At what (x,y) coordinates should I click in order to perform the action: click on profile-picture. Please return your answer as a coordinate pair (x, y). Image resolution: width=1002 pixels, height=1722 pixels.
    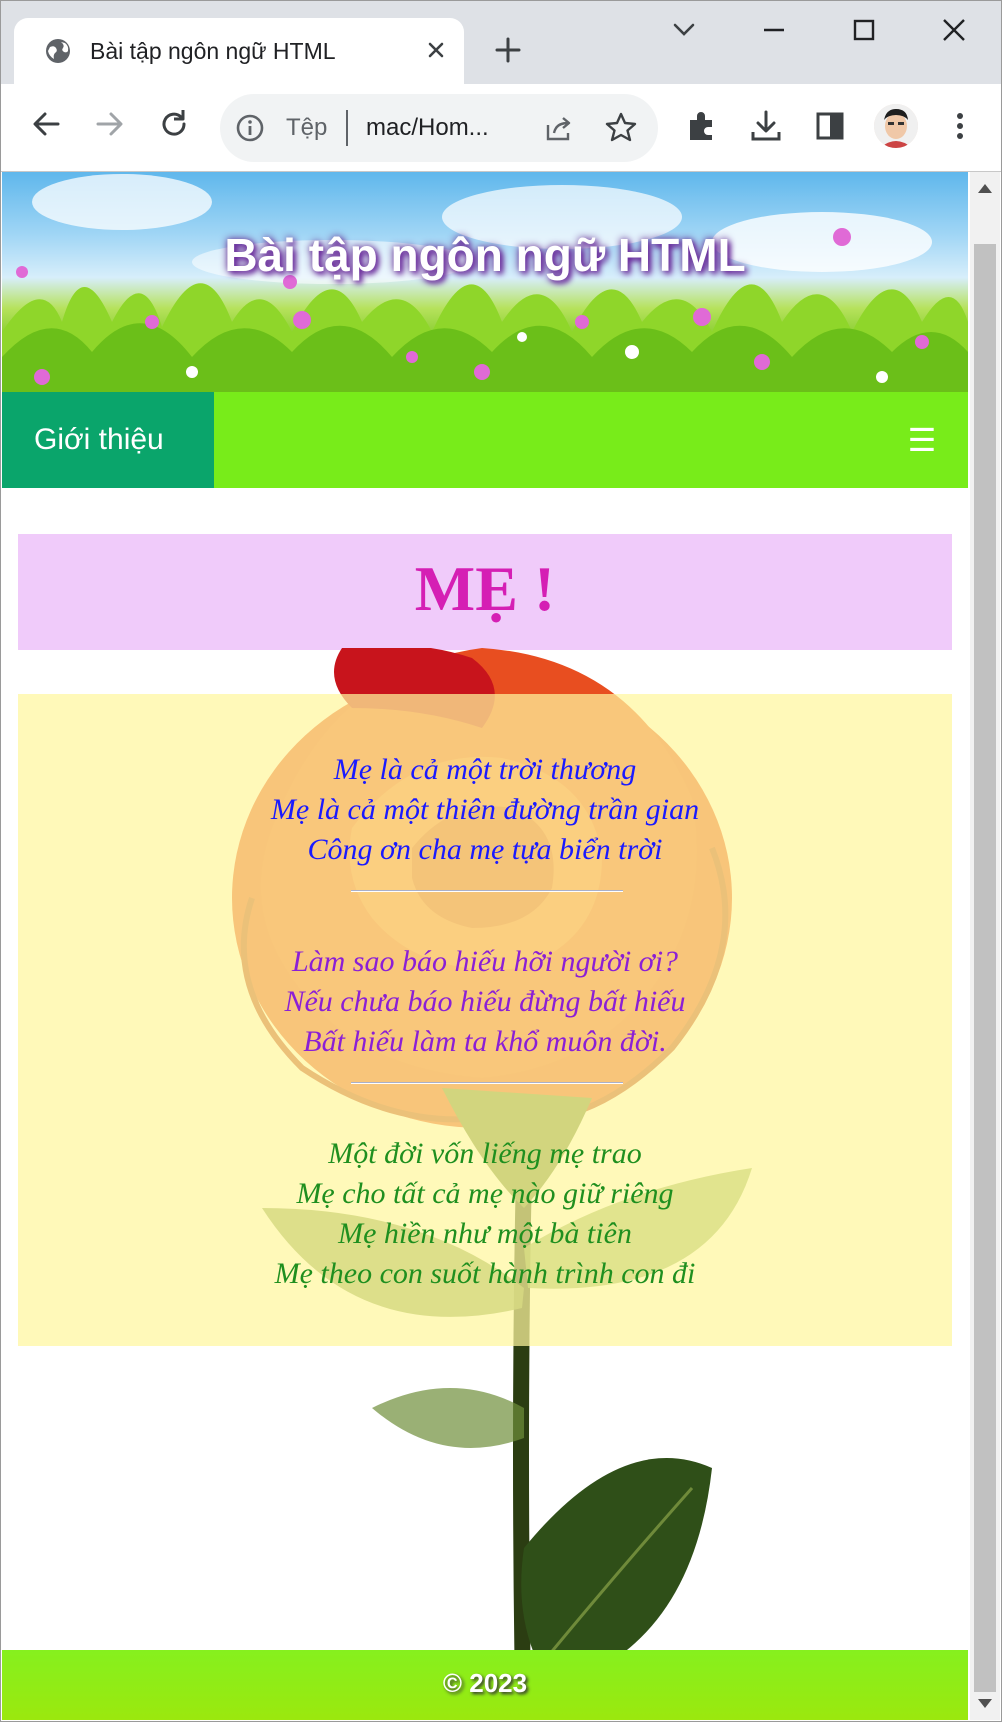
    Looking at the image, I should click on (896, 126).